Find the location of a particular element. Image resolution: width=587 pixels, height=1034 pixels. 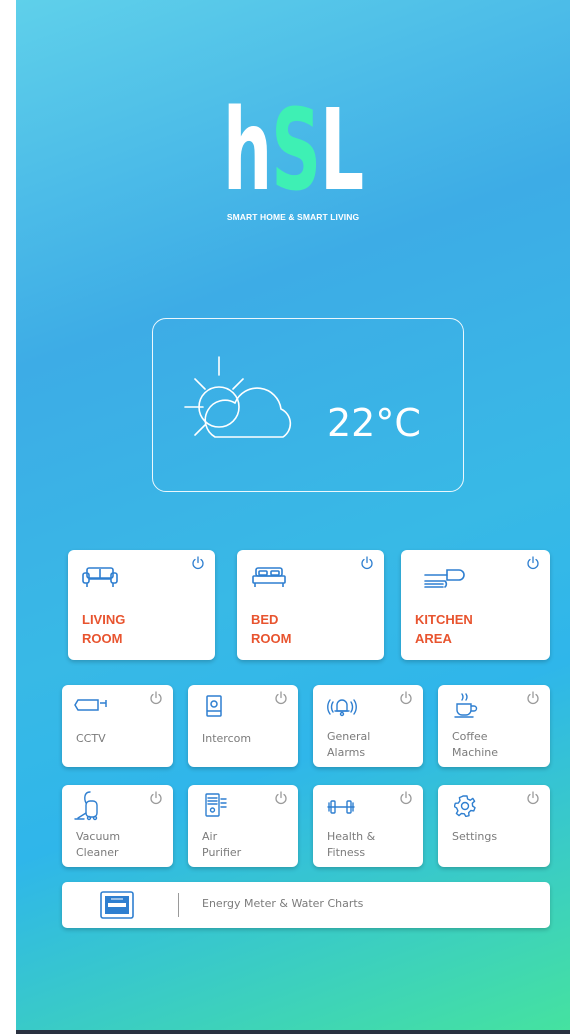

device-card-health-fitness: Health & Fitness is located at coordinates (368, 826).